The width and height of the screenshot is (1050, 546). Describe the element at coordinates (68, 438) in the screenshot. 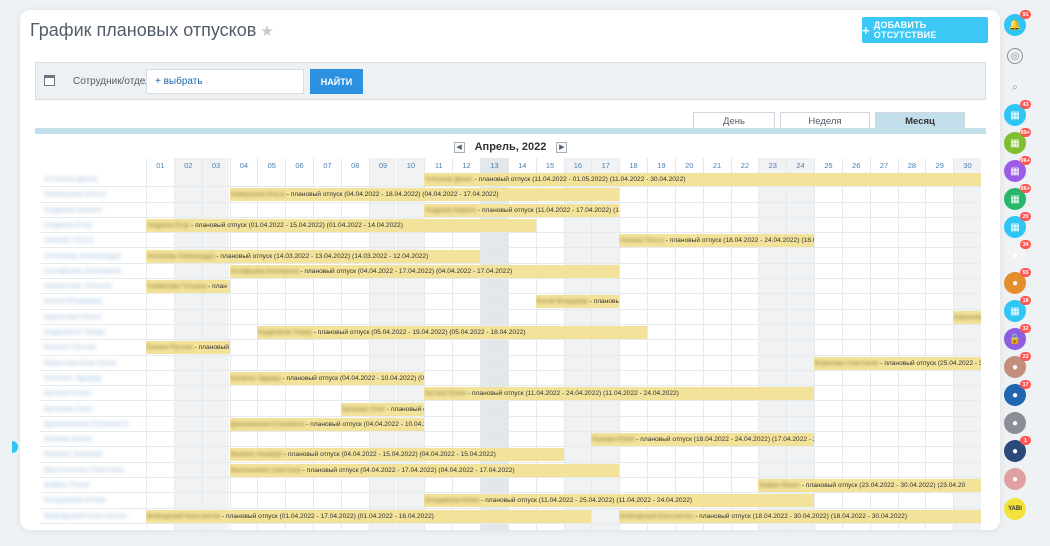

I see `employee-name-link: Быкова Юлия` at that location.